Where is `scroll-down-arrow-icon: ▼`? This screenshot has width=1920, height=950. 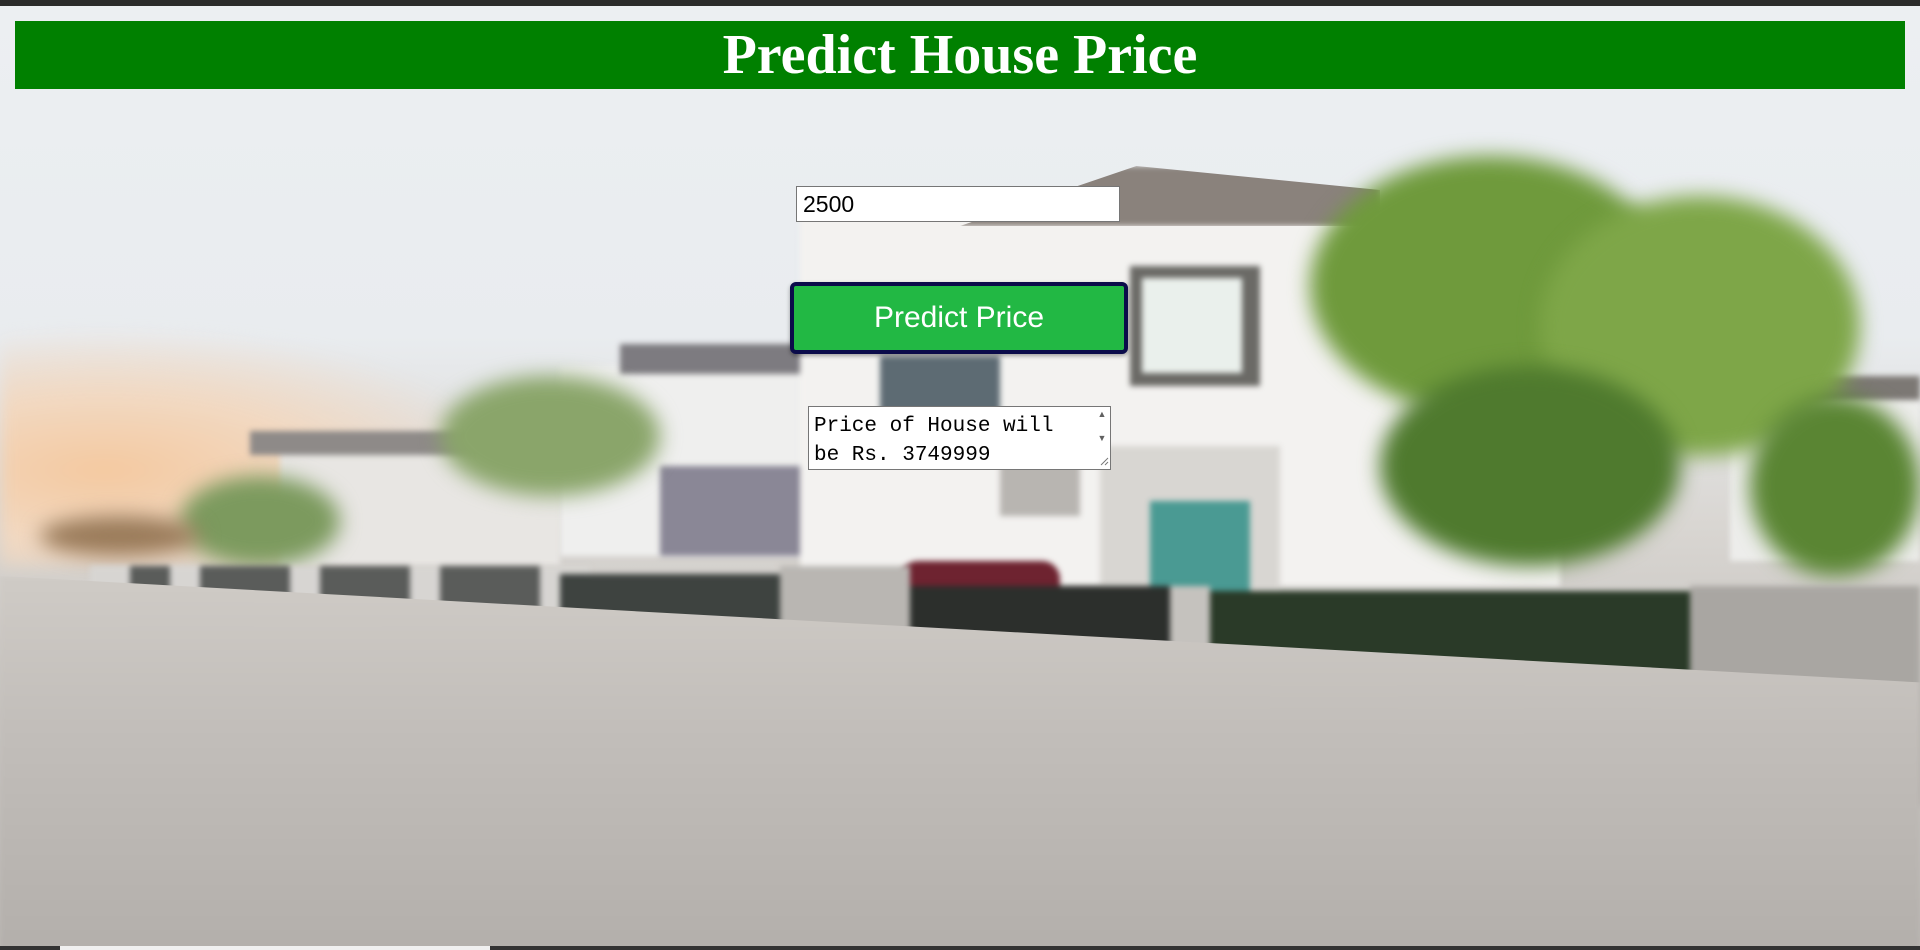 scroll-down-arrow-icon: ▼ is located at coordinates (1102, 438).